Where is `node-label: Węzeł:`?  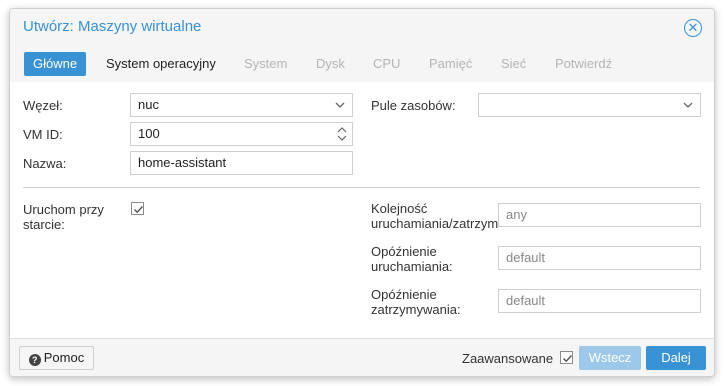
node-label: Węzeł: is located at coordinates (43, 105).